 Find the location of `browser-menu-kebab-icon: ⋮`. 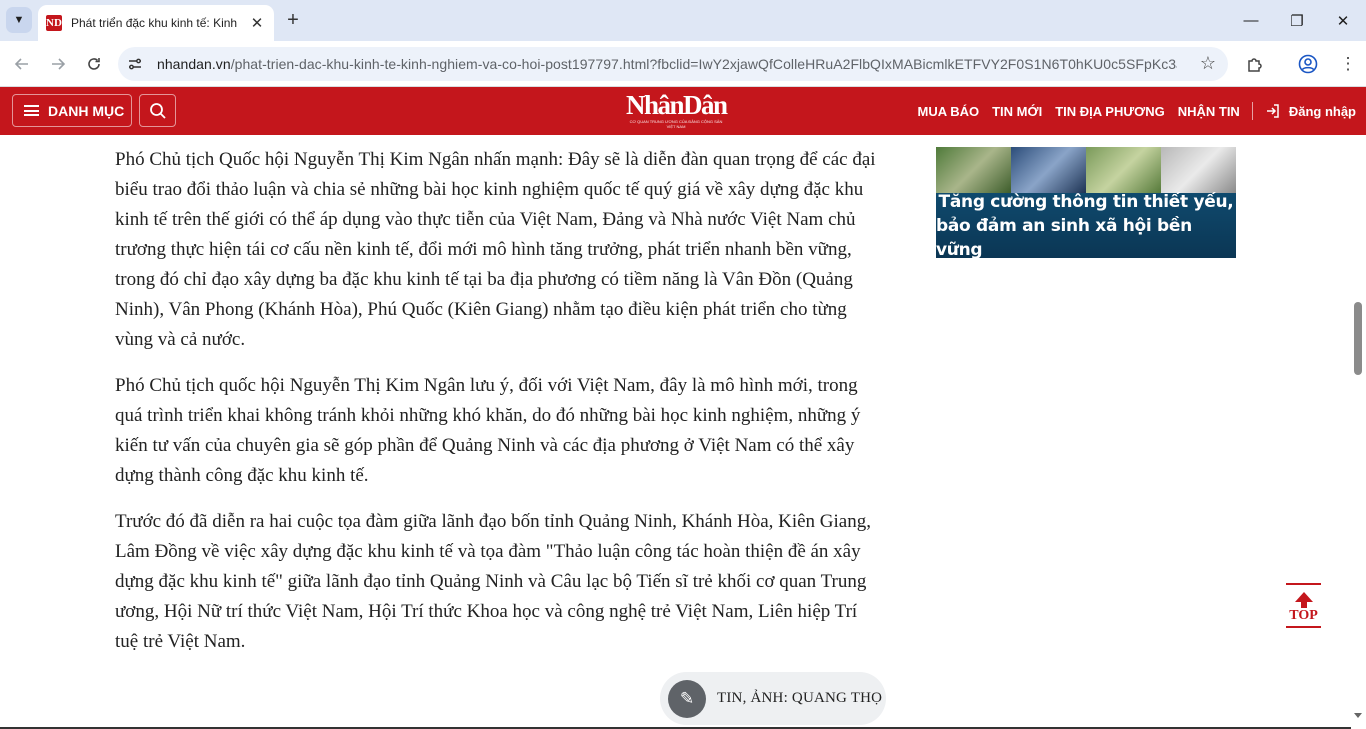

browser-menu-kebab-icon: ⋮ is located at coordinates (1348, 64).